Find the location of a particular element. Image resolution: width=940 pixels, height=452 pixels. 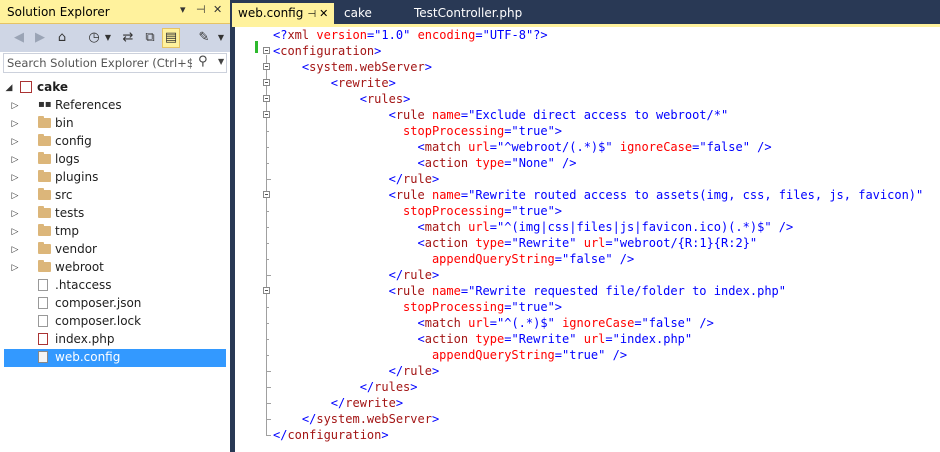

tree-item: web.config is located at coordinates (115, 358).